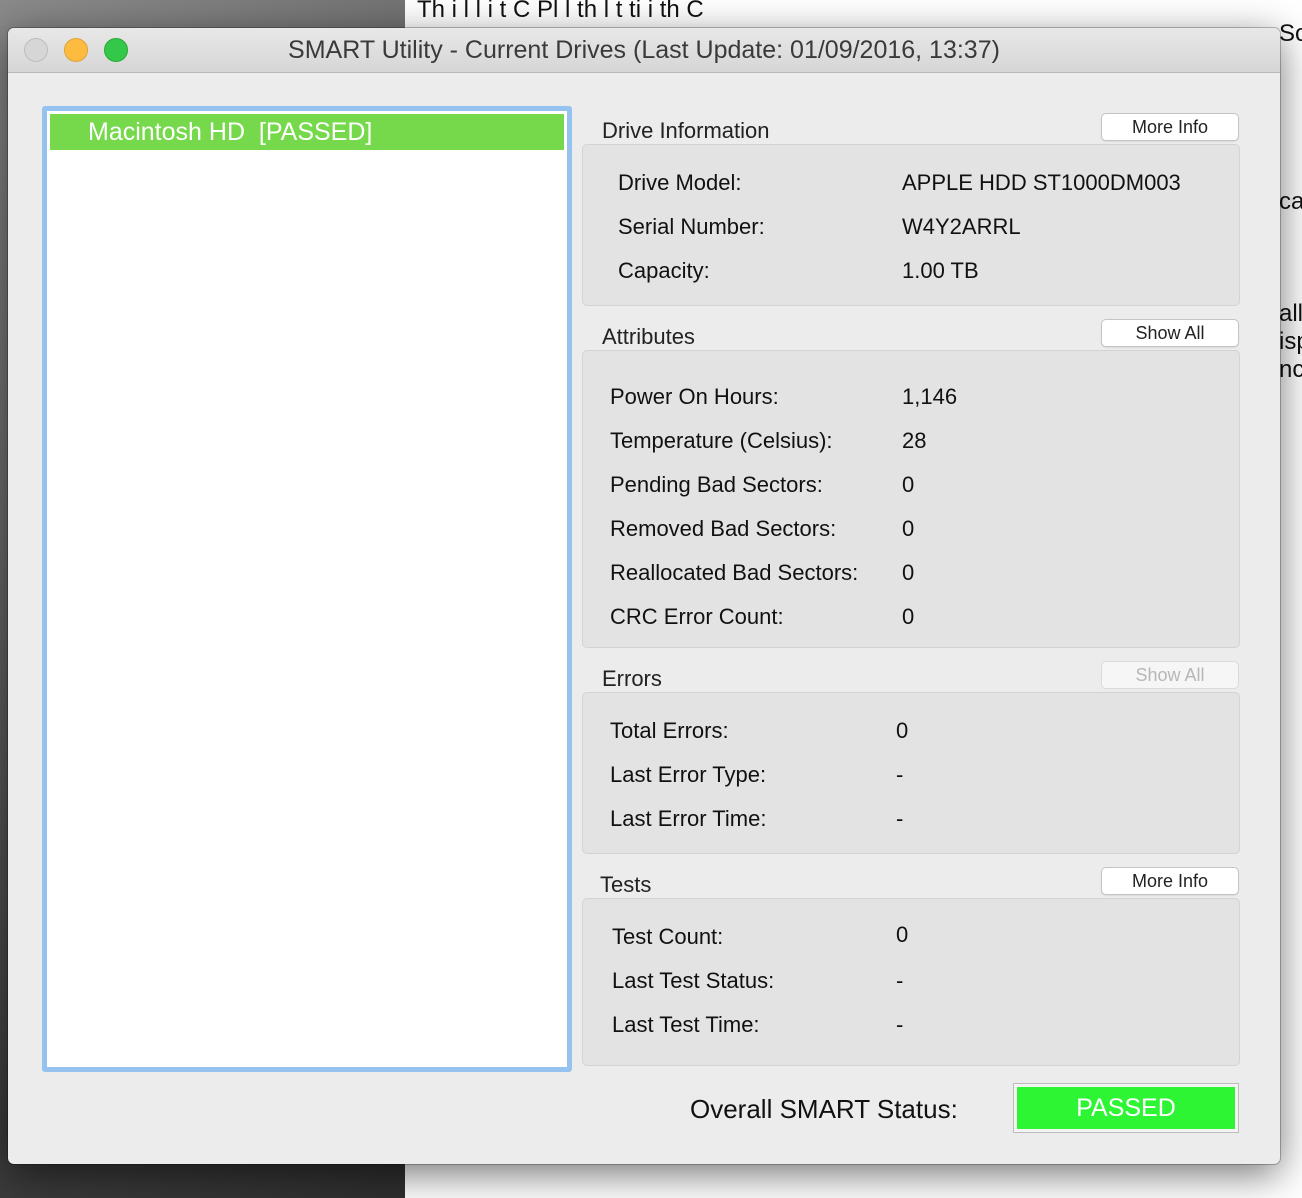 The image size is (1302, 1198). I want to click on test-count-label: Test Count:, so click(668, 936).